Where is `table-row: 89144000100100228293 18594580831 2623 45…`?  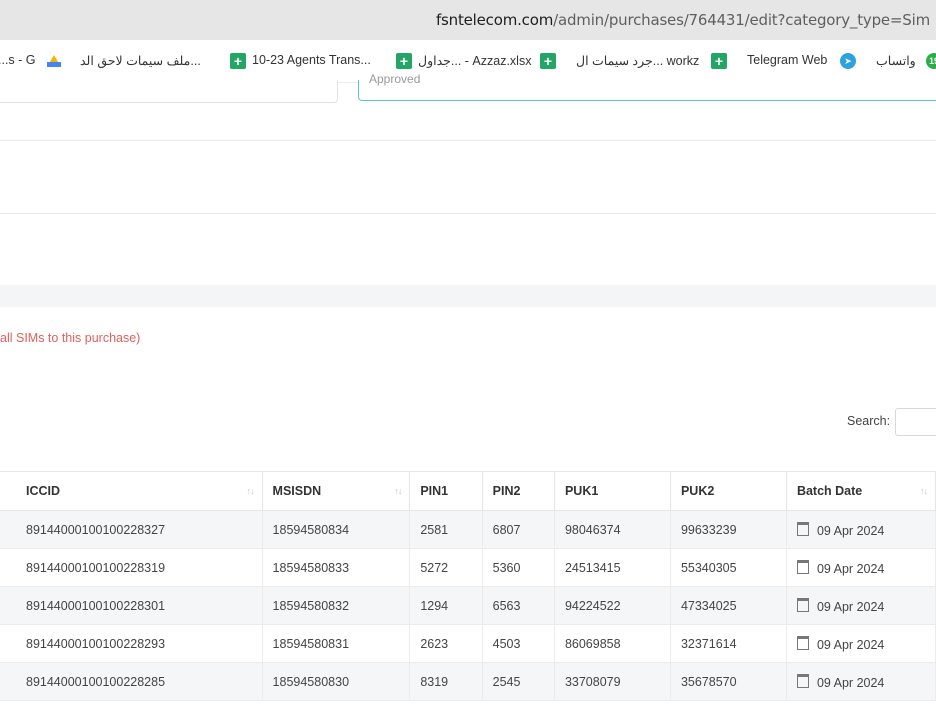 table-row: 89144000100100228293 18594580831 2623 45… is located at coordinates (468, 643).